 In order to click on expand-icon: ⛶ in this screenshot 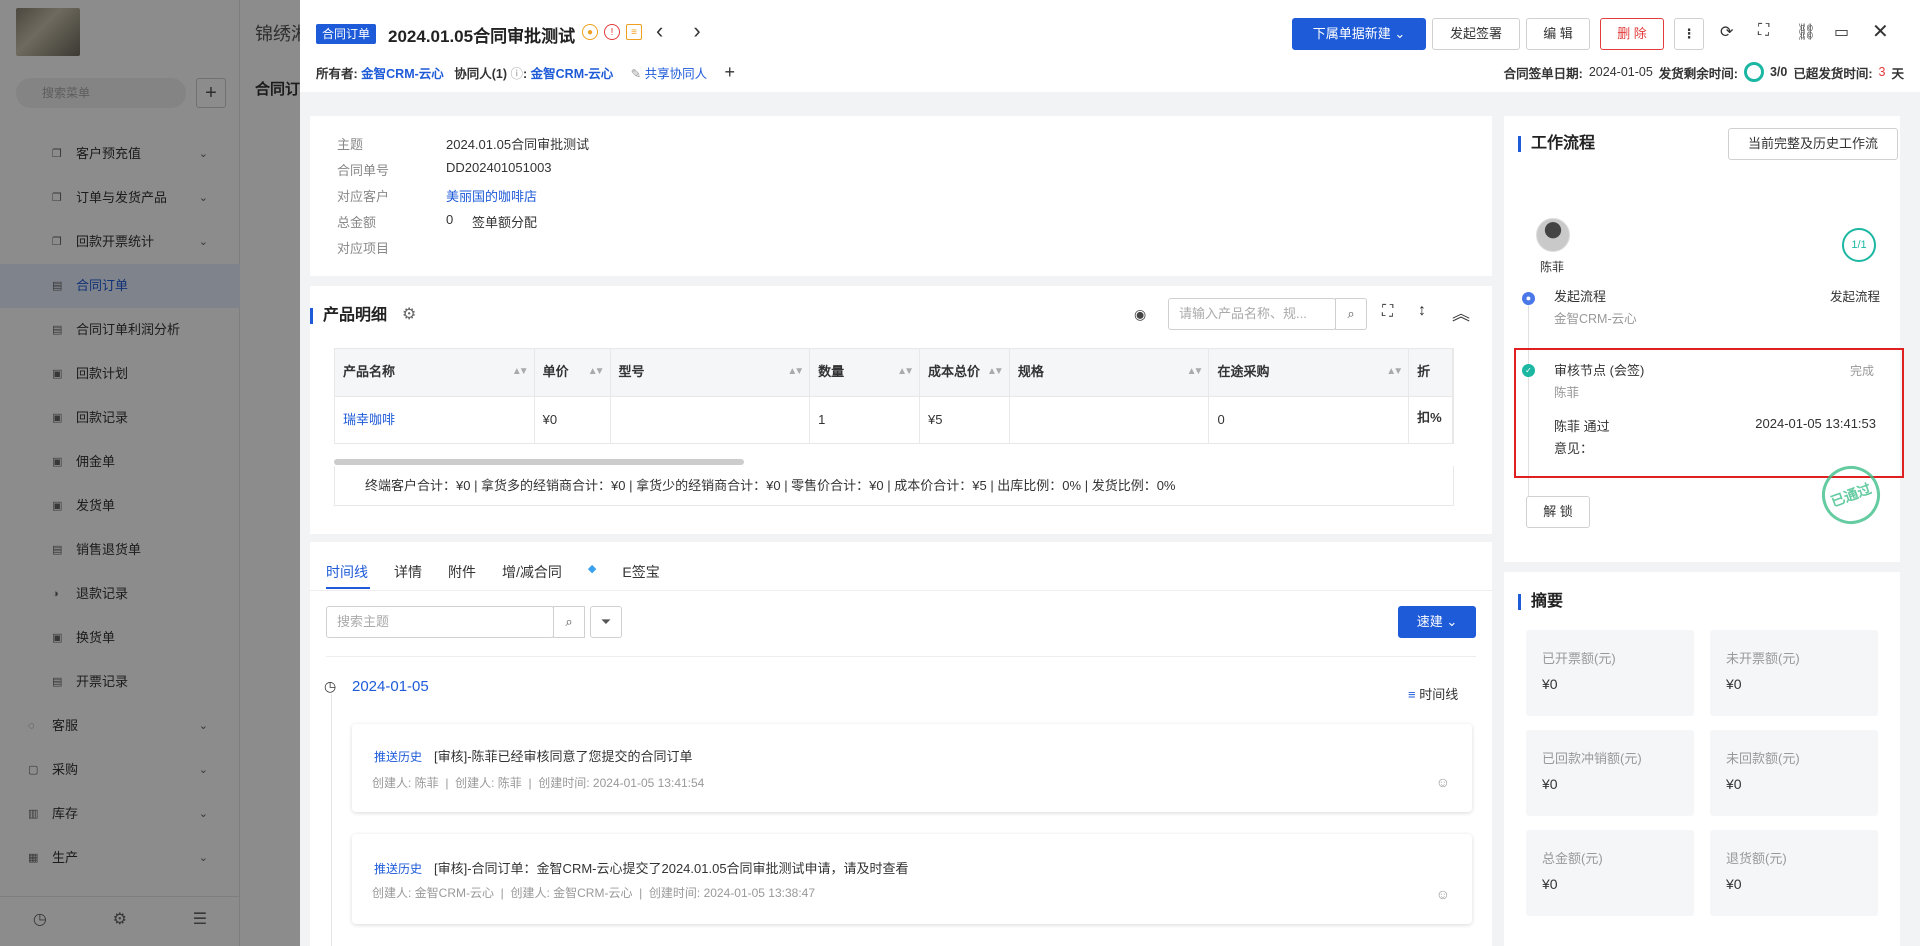, I will do `click(1387, 312)`.